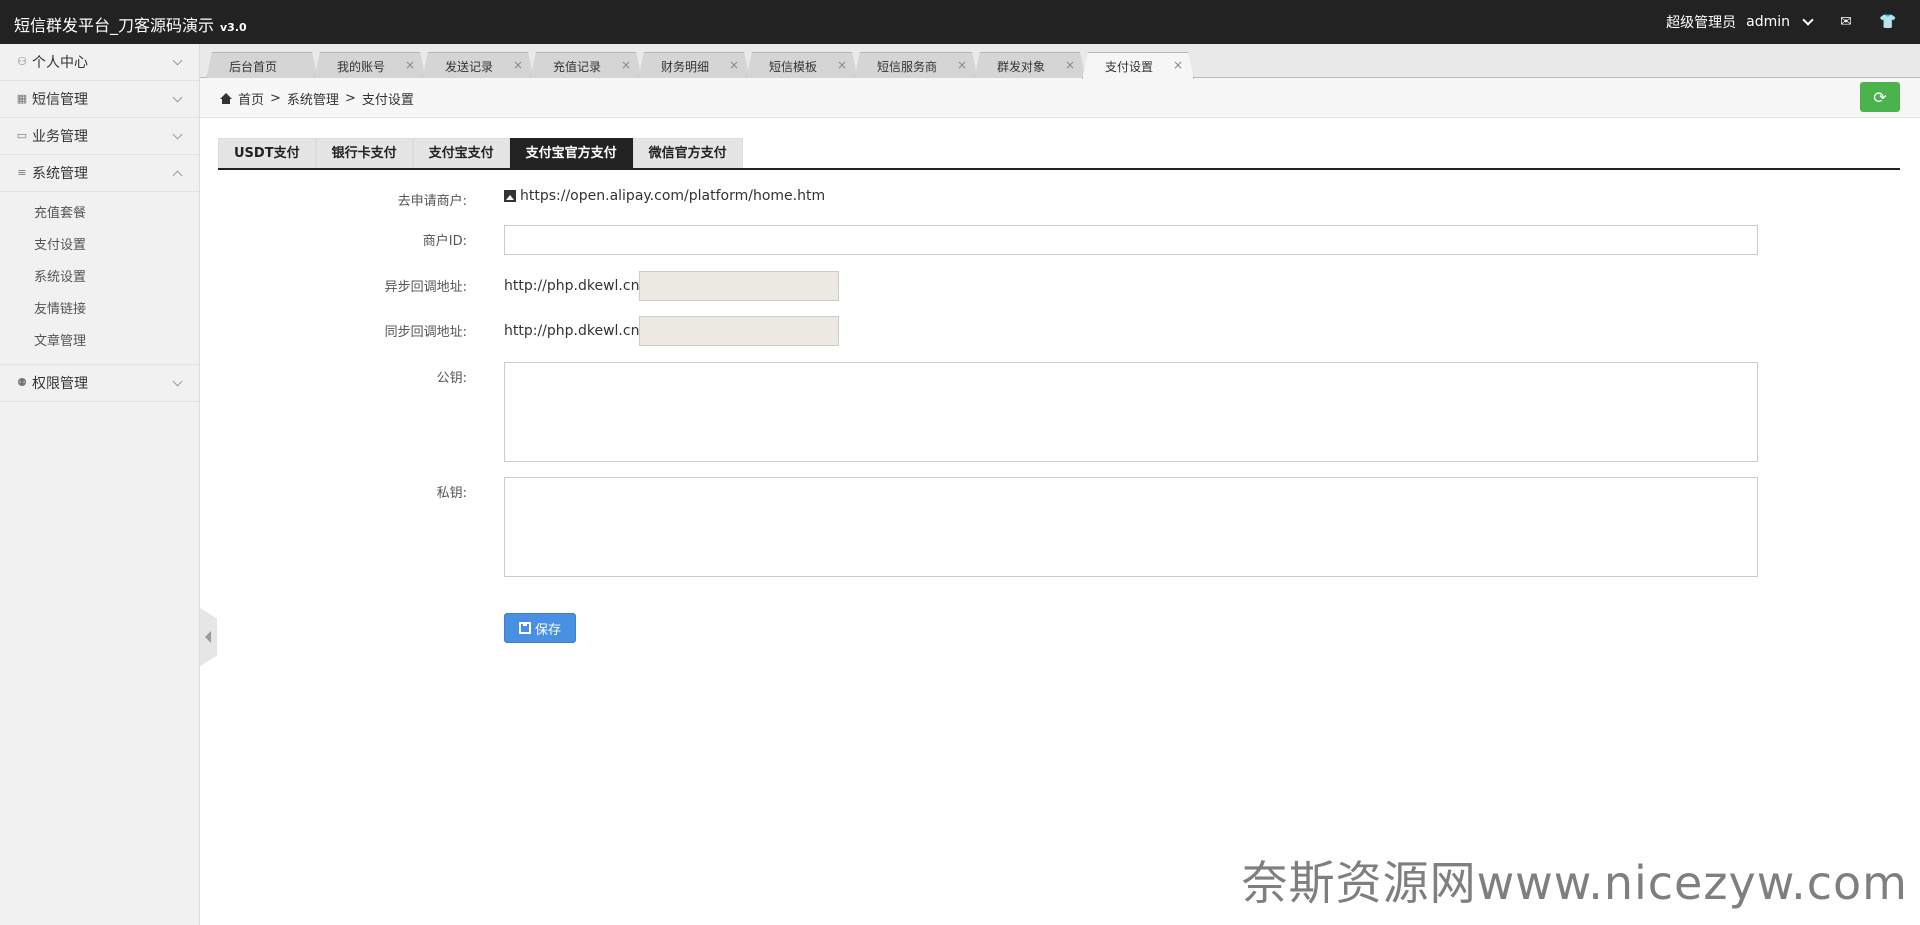 This screenshot has width=1920, height=925. Describe the element at coordinates (524, 628) in the screenshot. I see `floppy-icon` at that location.